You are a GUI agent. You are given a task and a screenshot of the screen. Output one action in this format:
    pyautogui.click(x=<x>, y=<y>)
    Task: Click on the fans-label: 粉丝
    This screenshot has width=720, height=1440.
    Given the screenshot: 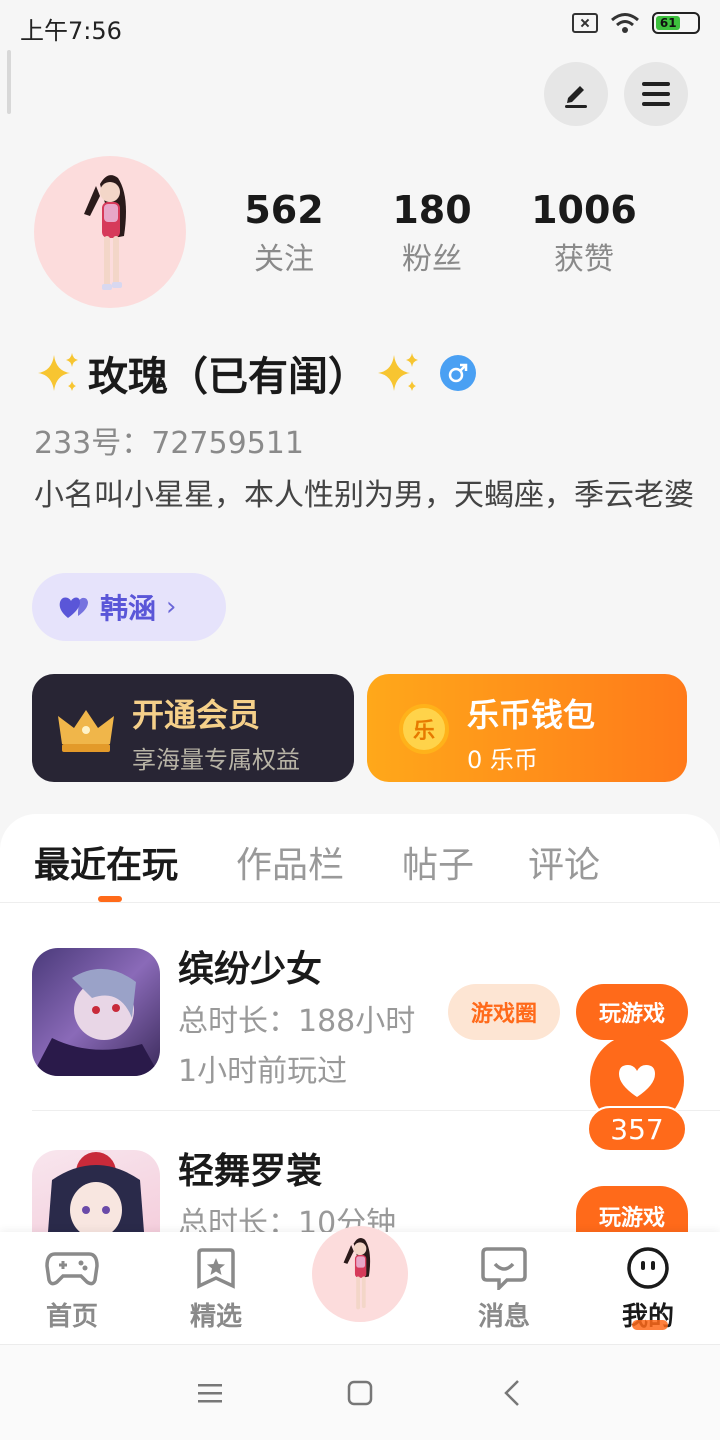 What is the action you would take?
    pyautogui.click(x=432, y=259)
    